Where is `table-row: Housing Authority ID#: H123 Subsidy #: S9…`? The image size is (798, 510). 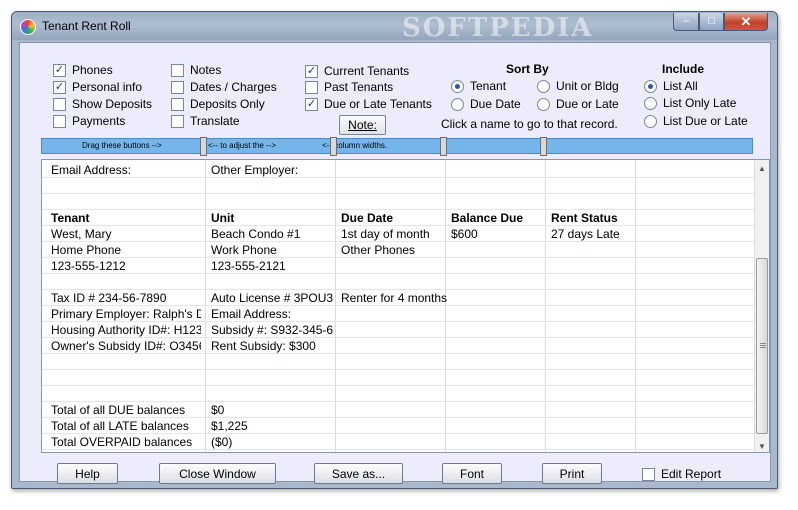 table-row: Housing Authority ID#: H123 Subsidy #: S9… is located at coordinates (399, 330).